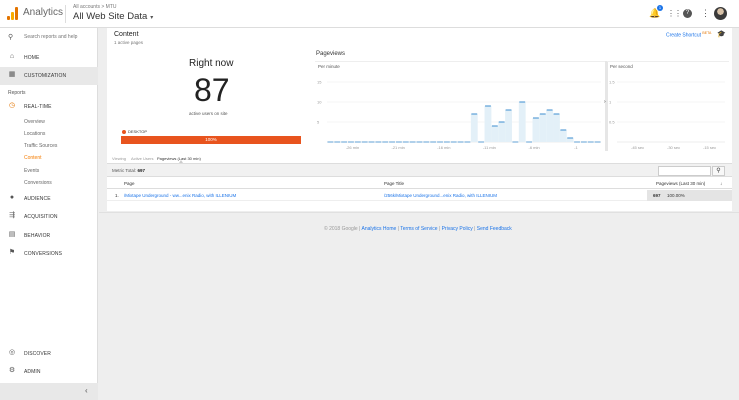 This screenshot has height=400, width=739. What do you see at coordinates (49, 236) in the screenshot?
I see `sidebar-item-behavior: ▤ BEHAVIOR` at bounding box center [49, 236].